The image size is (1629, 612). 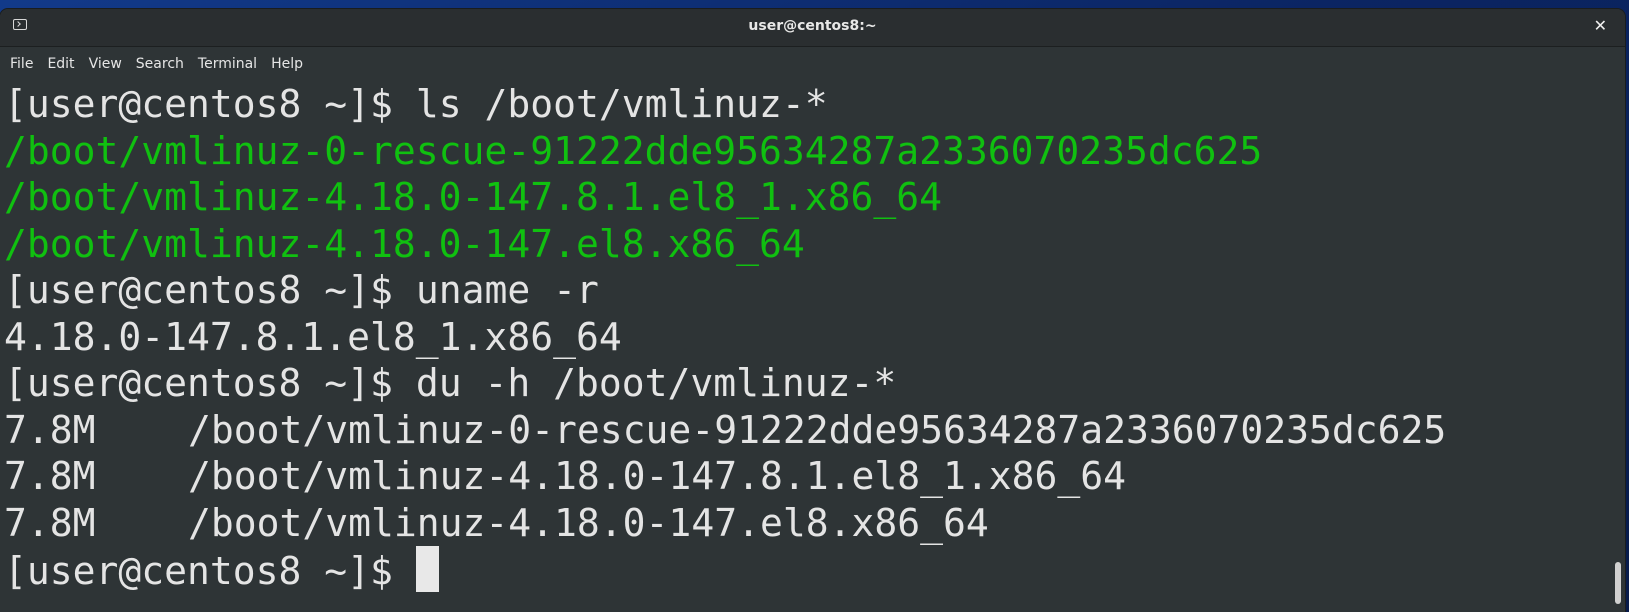 I want to click on close-button: ✕, so click(x=1600, y=25).